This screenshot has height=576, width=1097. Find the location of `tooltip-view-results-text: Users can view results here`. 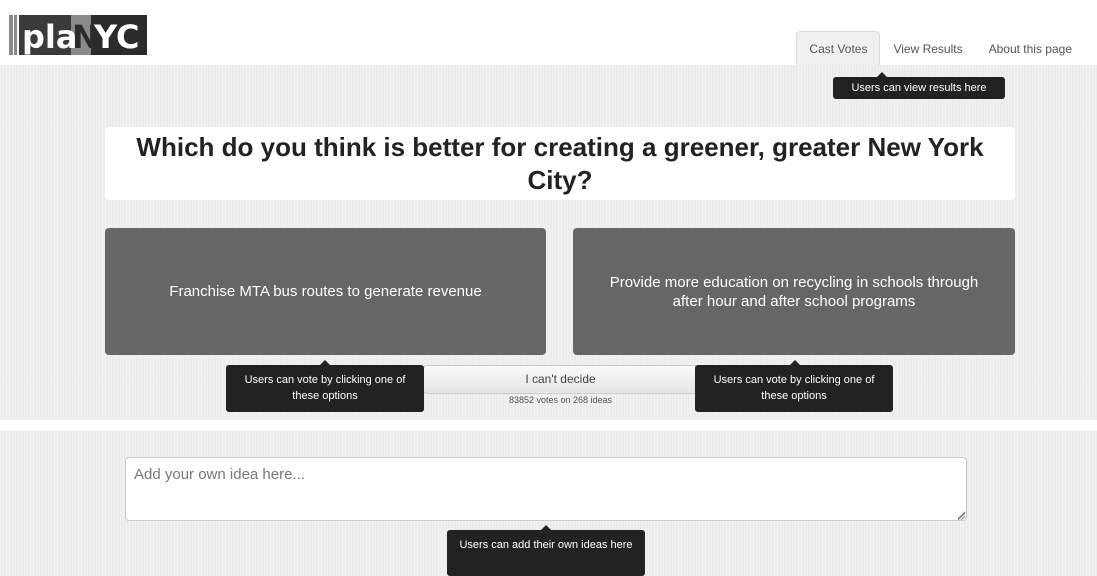

tooltip-view-results-text: Users can view results here is located at coordinates (919, 88).